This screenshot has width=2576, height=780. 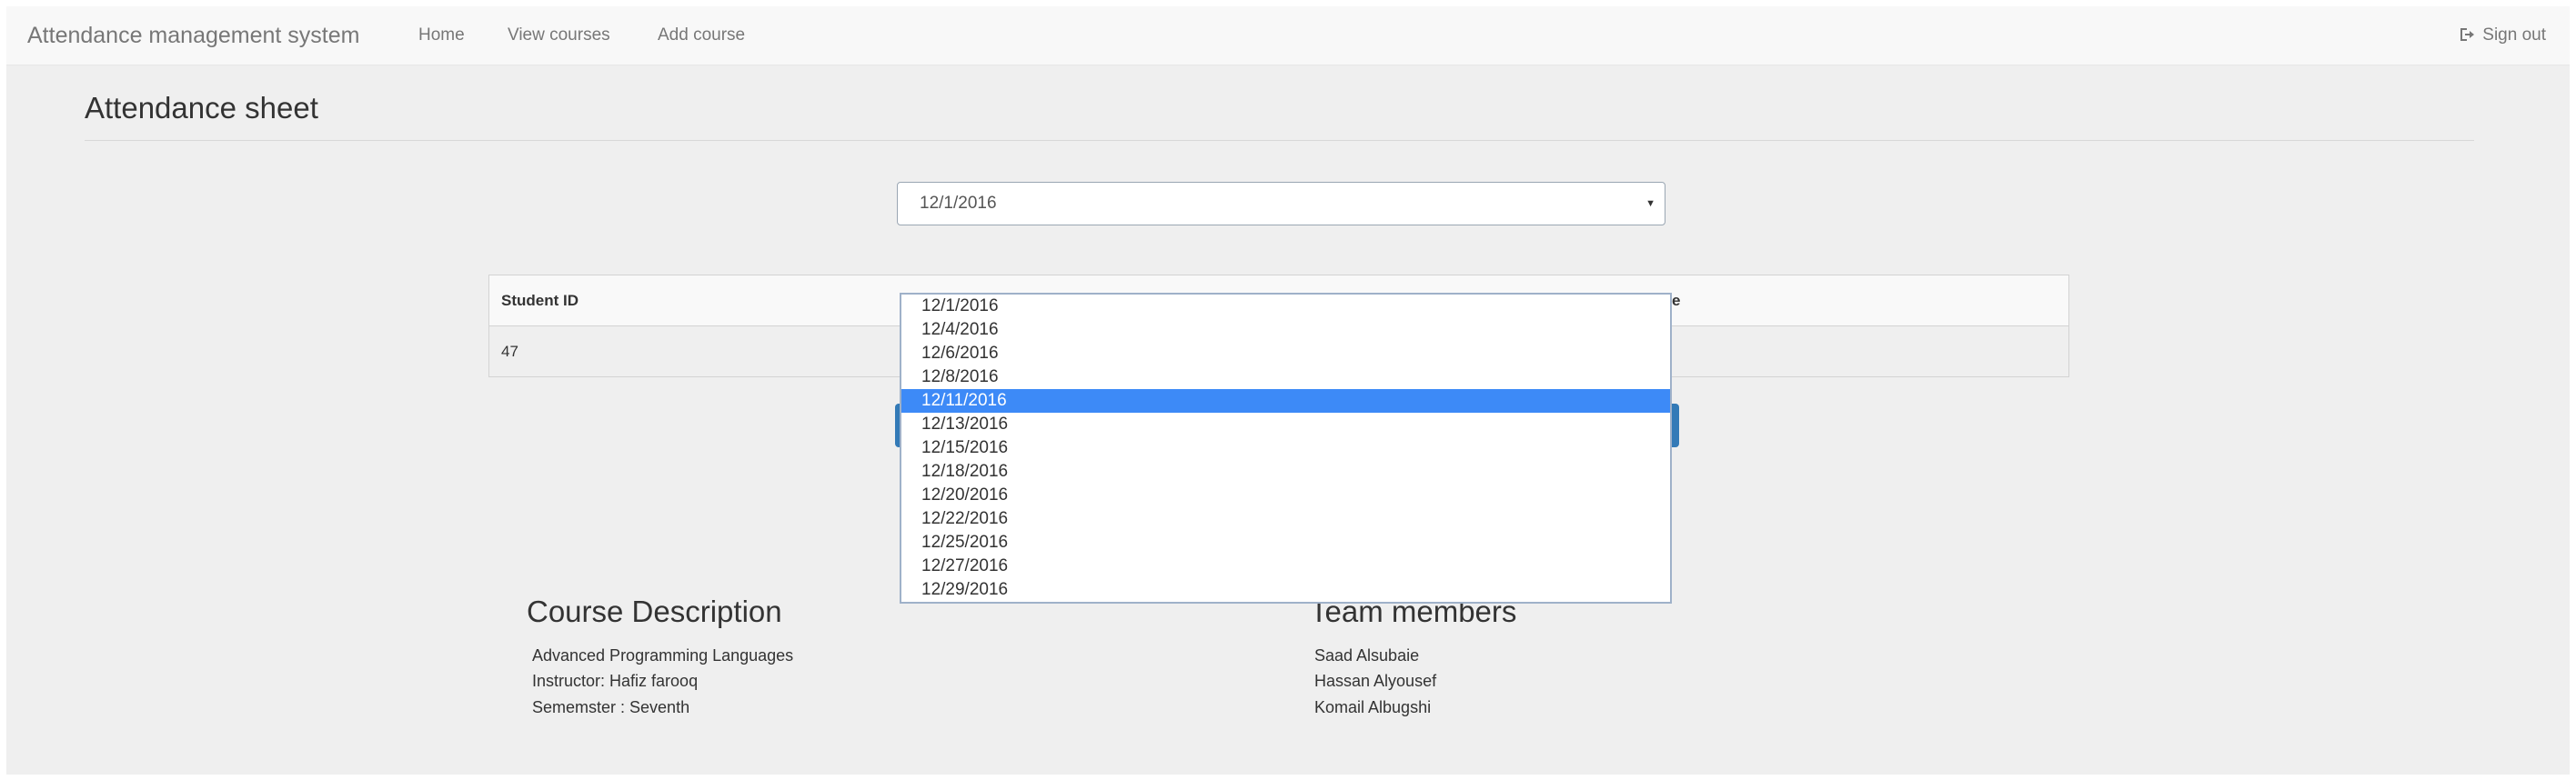 I want to click on sign-out-label: Sign out, so click(x=2514, y=35).